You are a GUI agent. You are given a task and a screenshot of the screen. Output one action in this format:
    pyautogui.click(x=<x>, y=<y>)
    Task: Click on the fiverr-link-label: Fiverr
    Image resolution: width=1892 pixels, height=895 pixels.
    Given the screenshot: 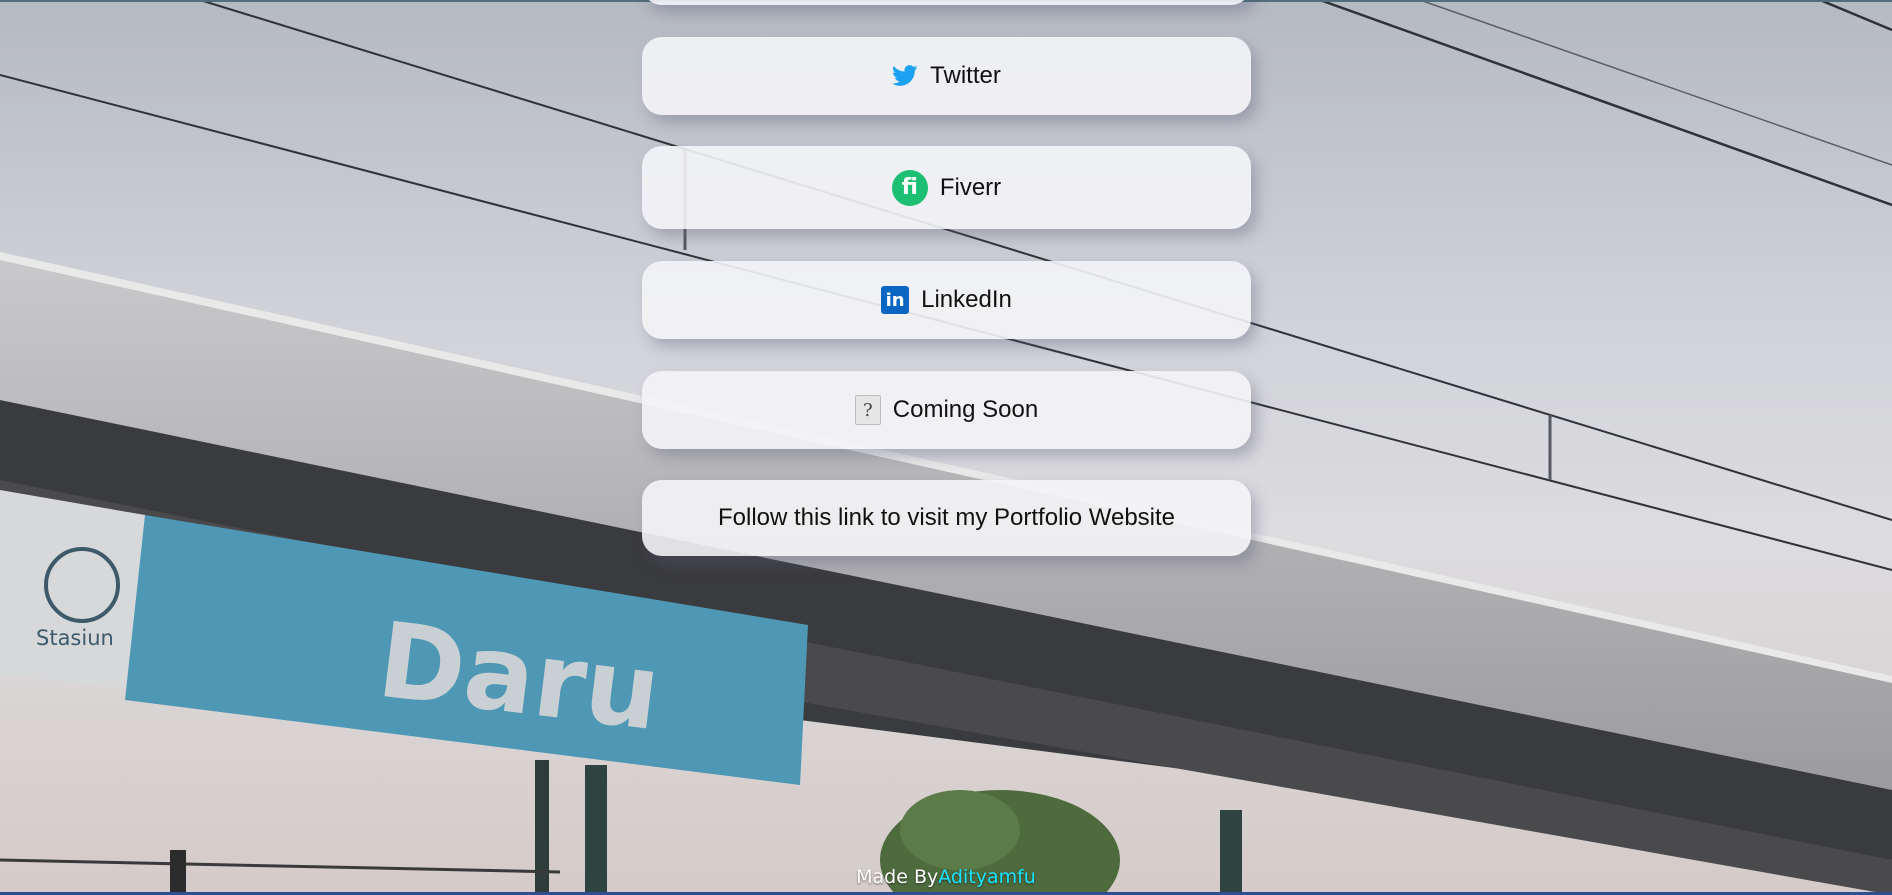 What is the action you would take?
    pyautogui.click(x=970, y=187)
    